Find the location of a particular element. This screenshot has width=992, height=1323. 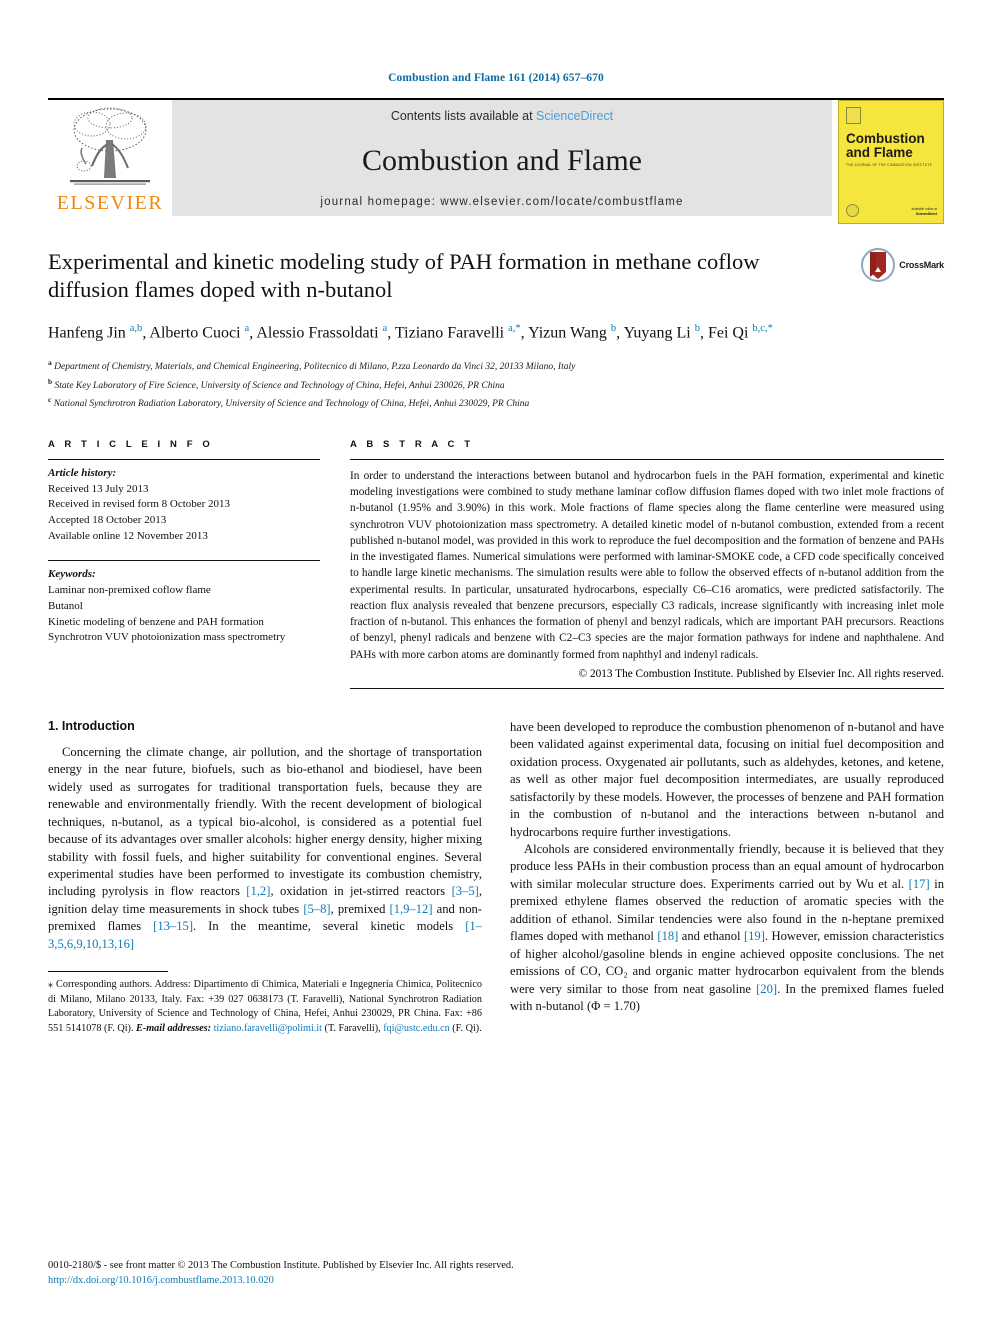

section-title-introduction: 1. Introduction is located at coordinates (91, 725).